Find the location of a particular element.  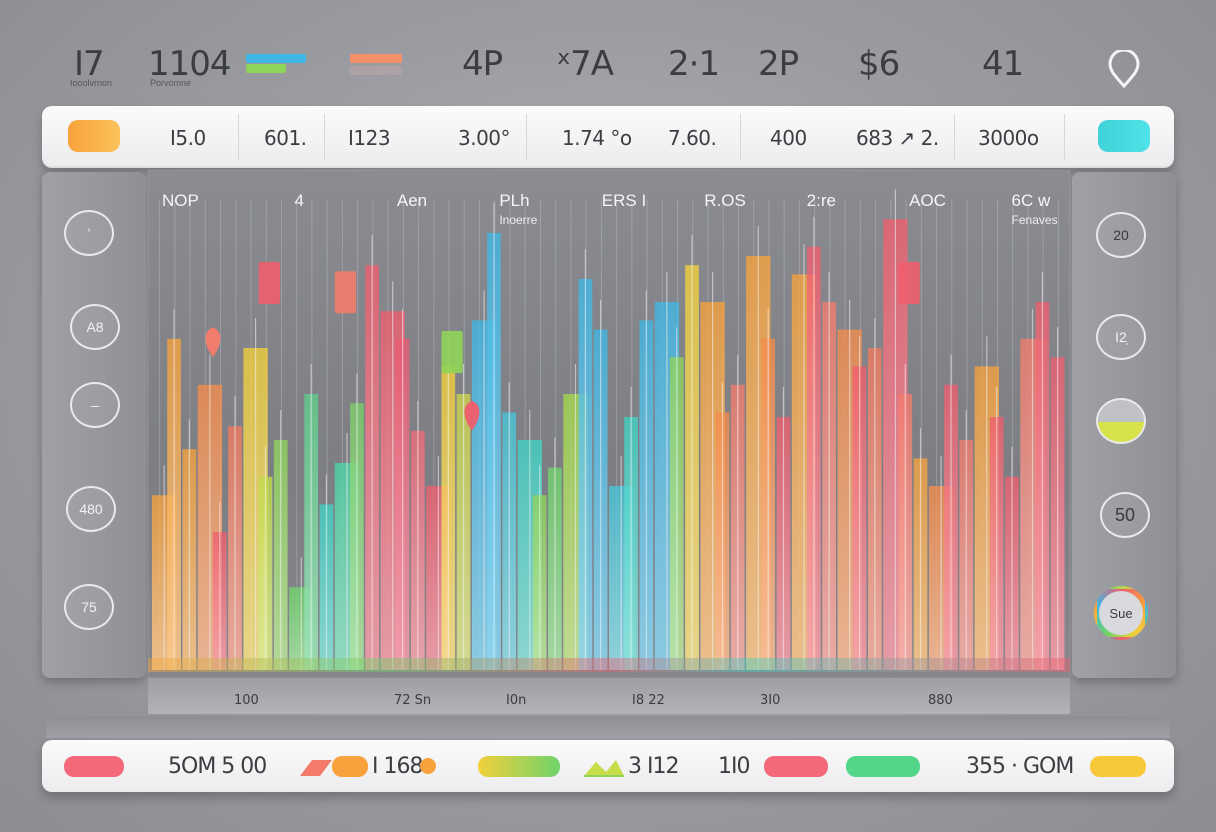

column-header-label: Aen is located at coordinates (412, 200).